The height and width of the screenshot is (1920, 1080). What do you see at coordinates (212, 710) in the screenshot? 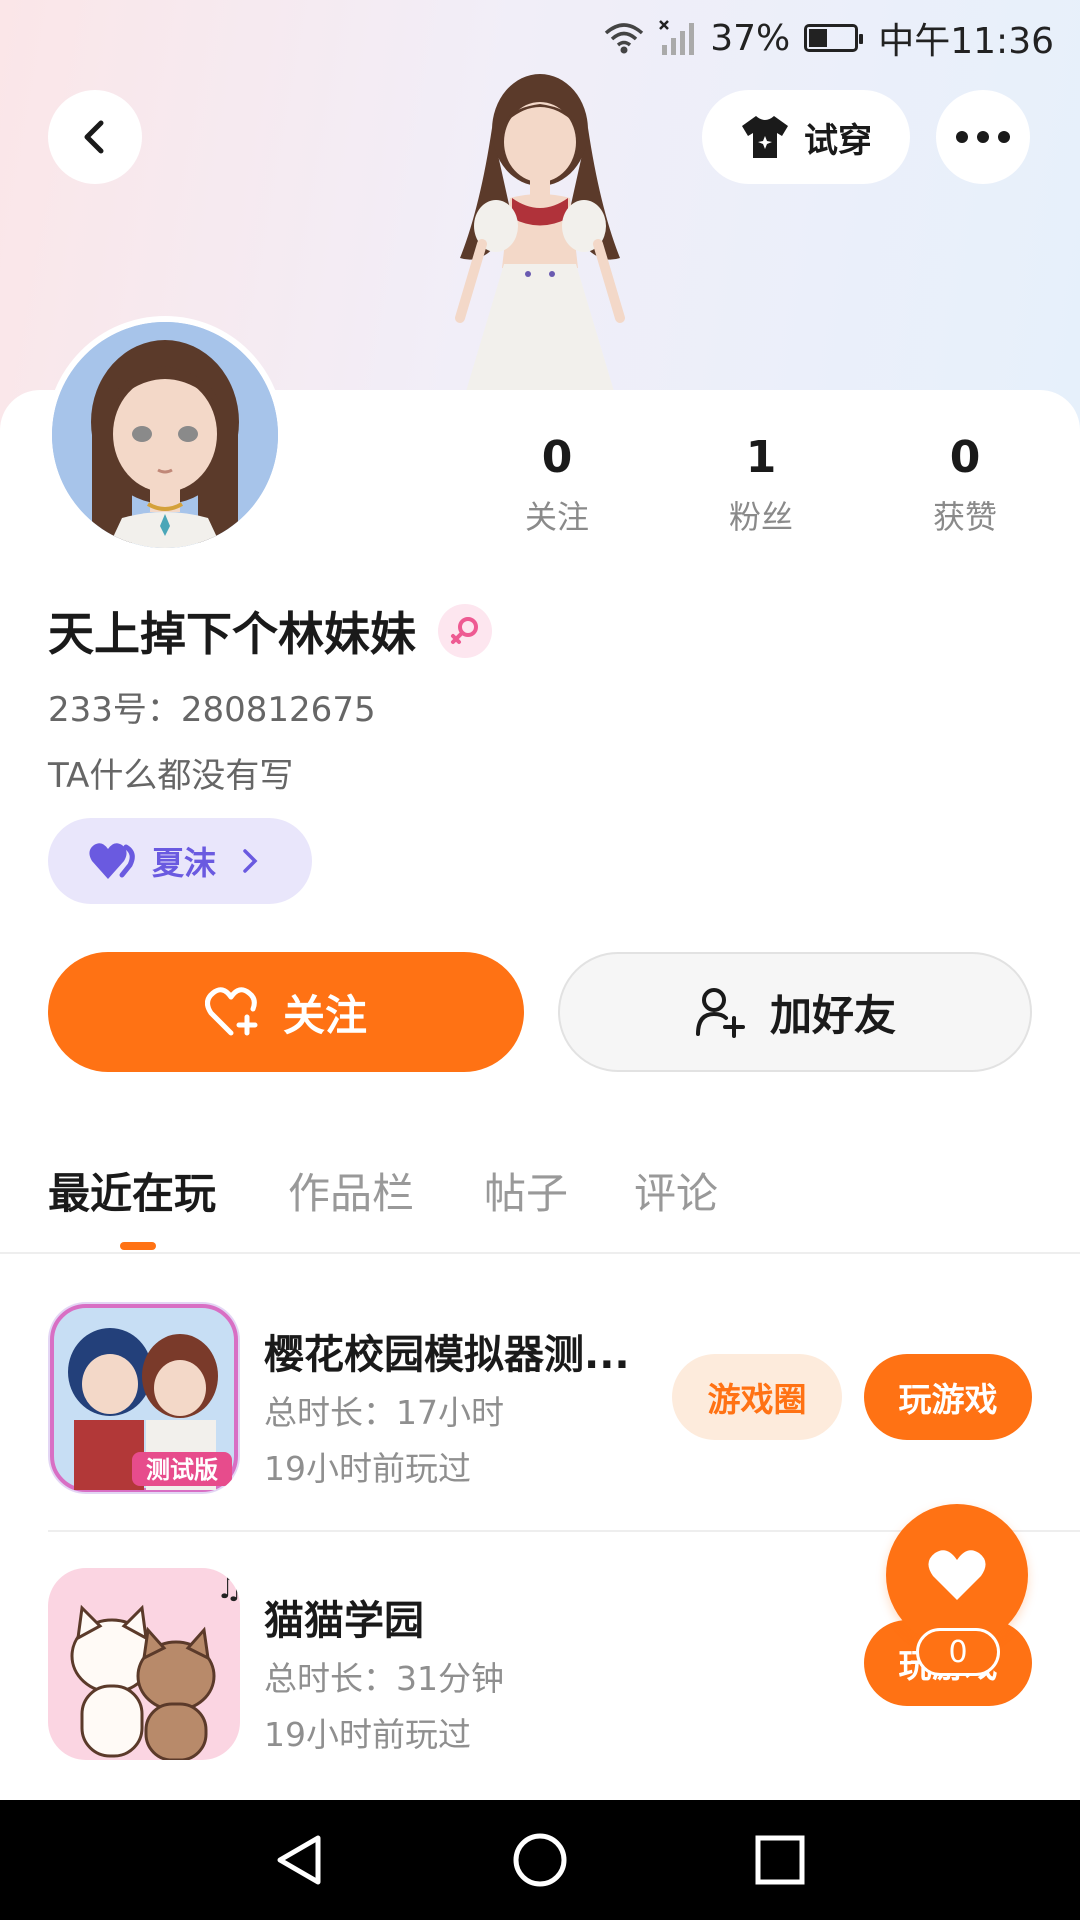
I see `user-id: 233号：280812675` at bounding box center [212, 710].